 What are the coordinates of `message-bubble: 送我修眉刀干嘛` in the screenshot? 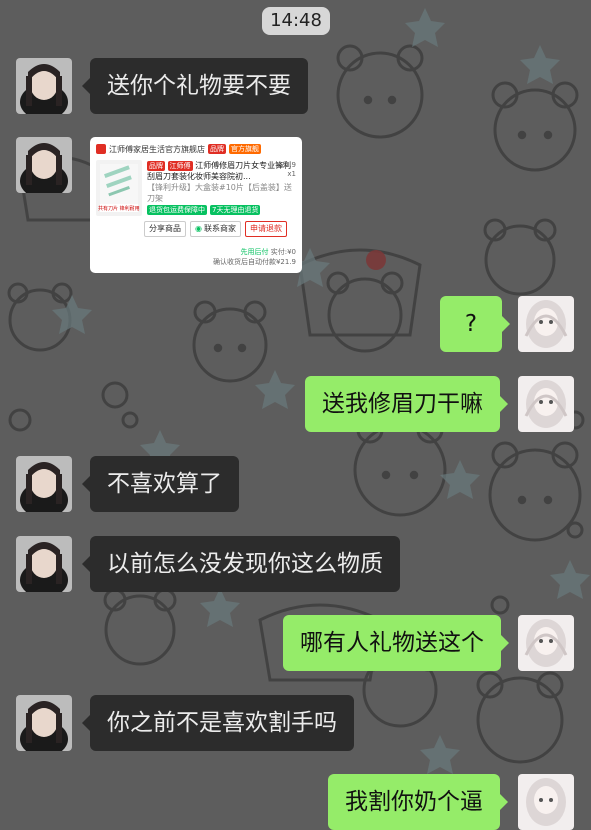 It's located at (406, 404).